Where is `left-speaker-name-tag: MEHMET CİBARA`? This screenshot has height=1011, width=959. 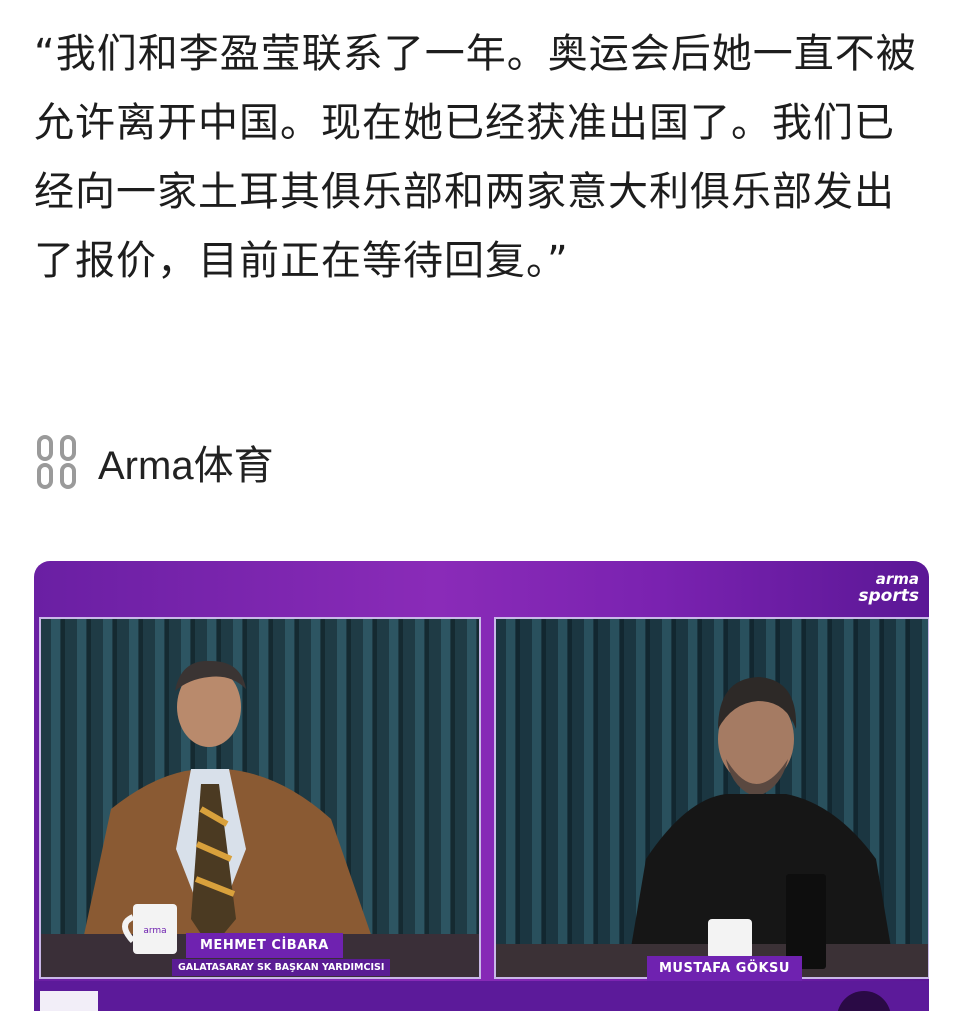 left-speaker-name-tag: MEHMET CİBARA is located at coordinates (264, 945).